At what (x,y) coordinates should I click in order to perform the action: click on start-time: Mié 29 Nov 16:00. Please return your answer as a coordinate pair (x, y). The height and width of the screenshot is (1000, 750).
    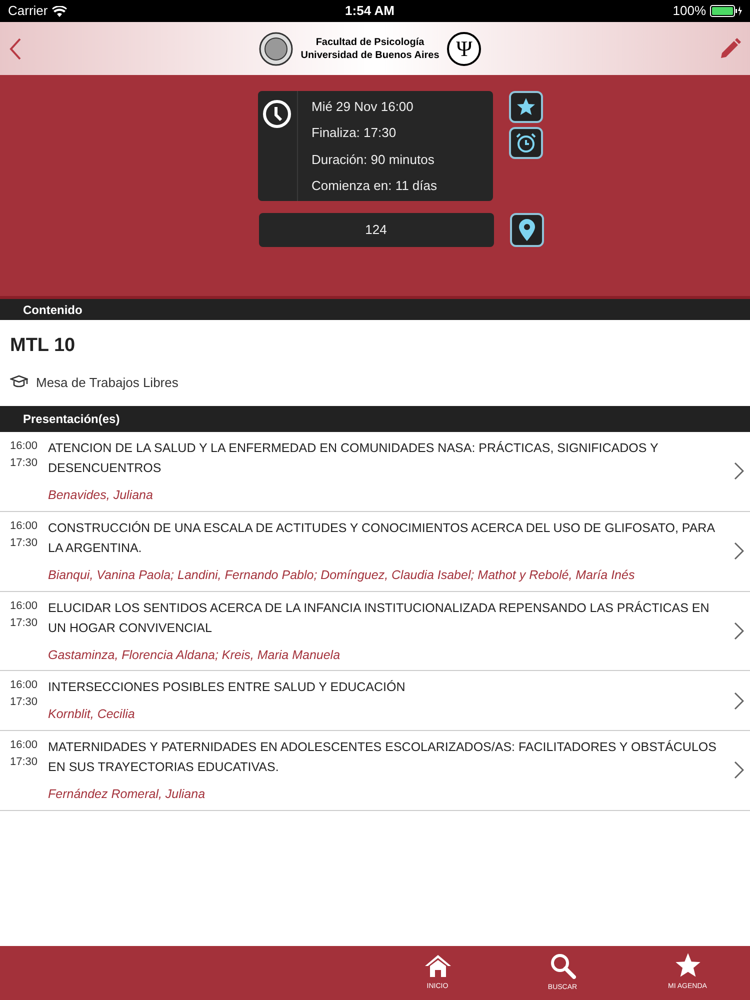
    Looking at the image, I should click on (363, 107).